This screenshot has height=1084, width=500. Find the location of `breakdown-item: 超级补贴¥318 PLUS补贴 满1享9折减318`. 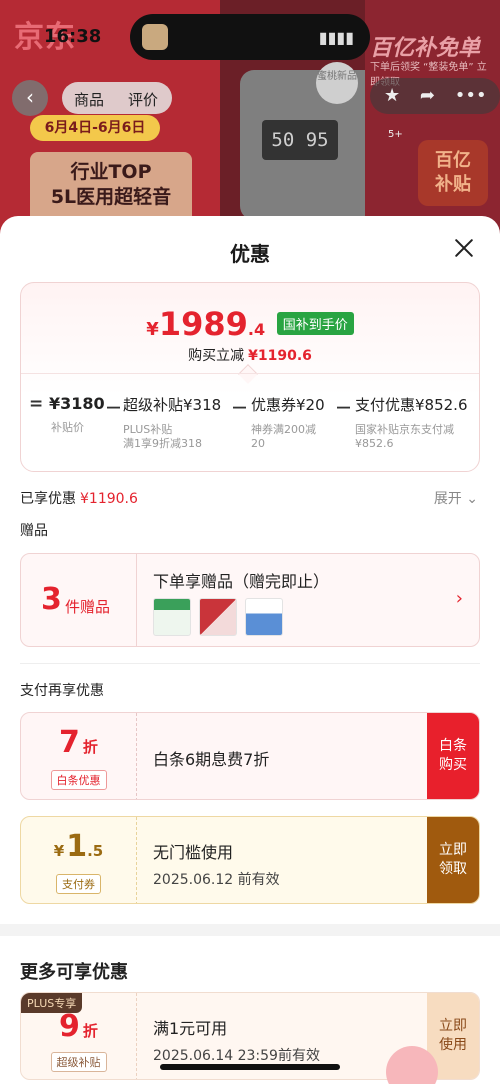

breakdown-item: 超级补贴¥318 PLUS补贴 满1享9折减318 is located at coordinates (172, 422).